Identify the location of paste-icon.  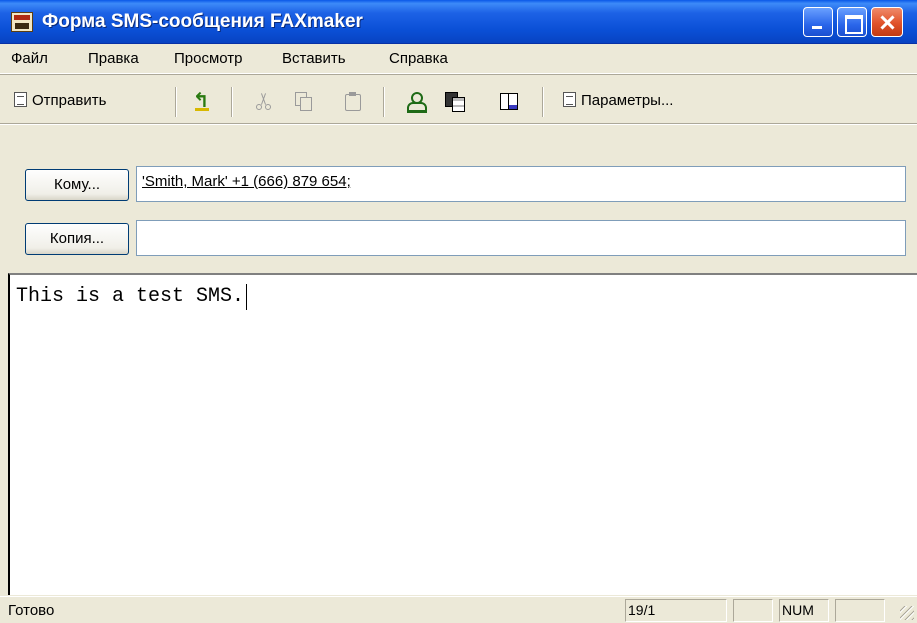
(353, 101).